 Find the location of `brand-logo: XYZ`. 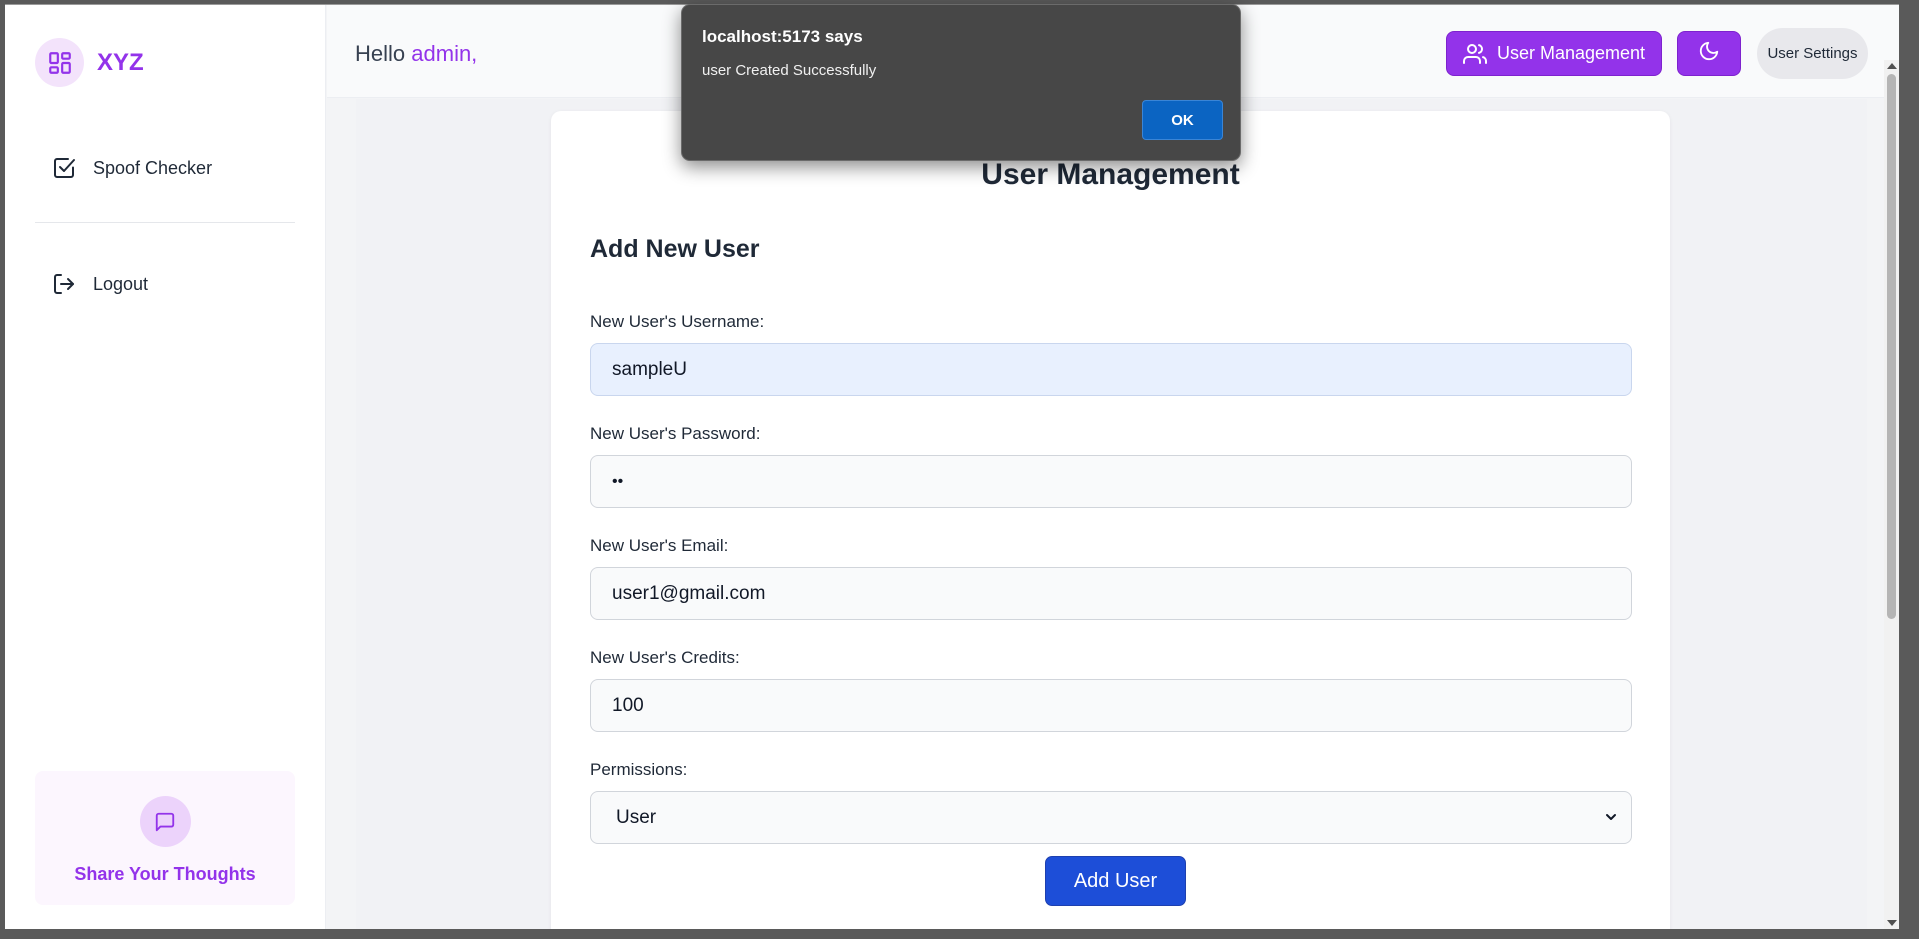

brand-logo: XYZ is located at coordinates (89, 62).